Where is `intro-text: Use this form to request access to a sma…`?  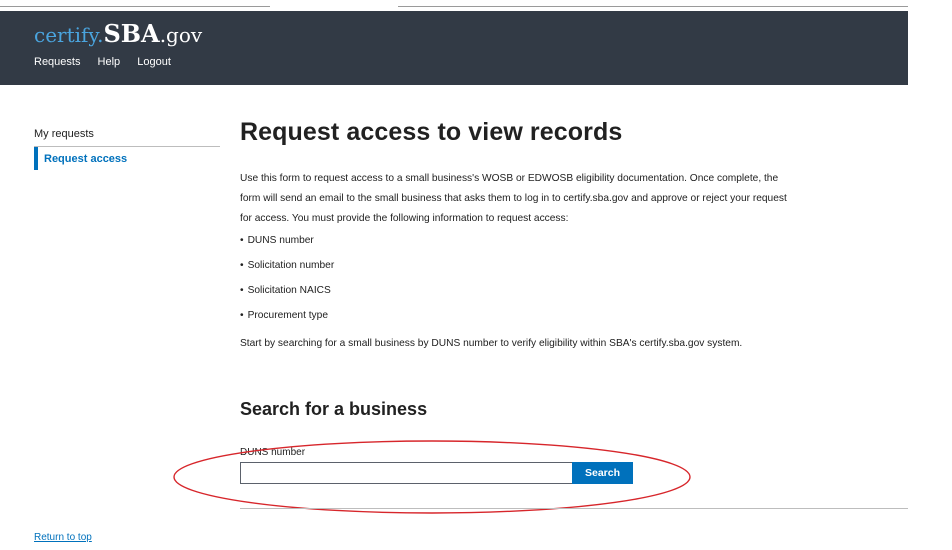
intro-text: Use this form to request access to a sma… is located at coordinates (513, 198).